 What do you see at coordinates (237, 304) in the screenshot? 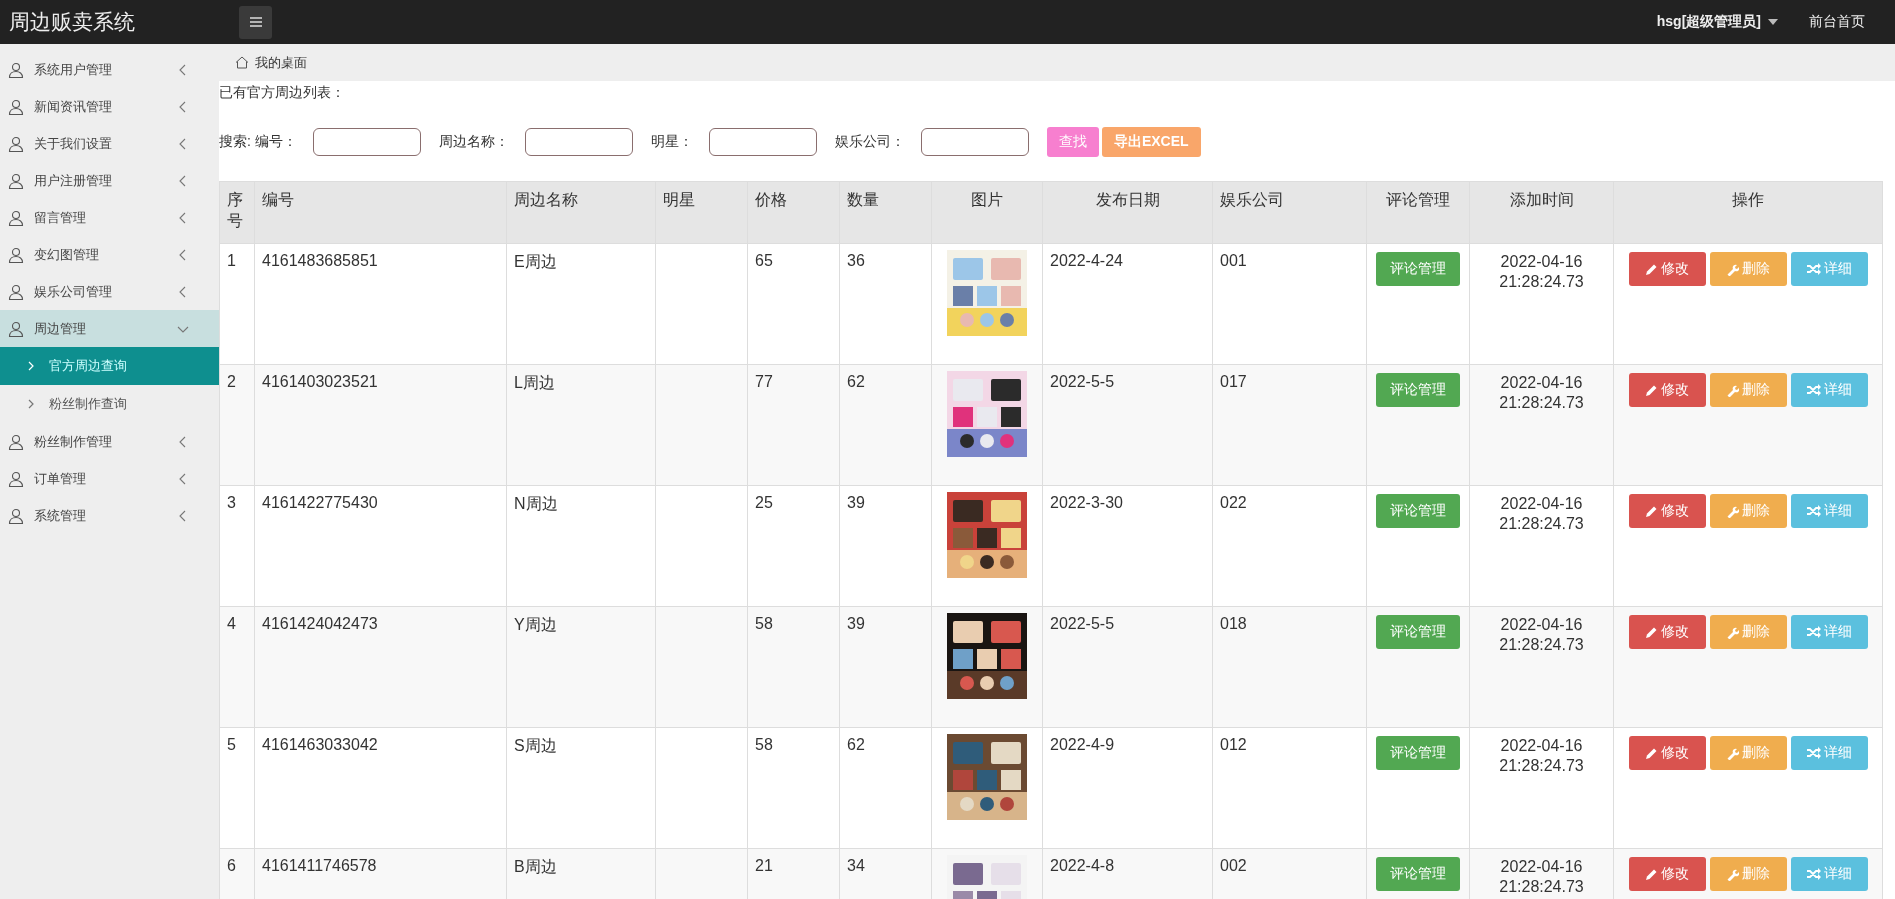
I see `table-cell: 1` at bounding box center [237, 304].